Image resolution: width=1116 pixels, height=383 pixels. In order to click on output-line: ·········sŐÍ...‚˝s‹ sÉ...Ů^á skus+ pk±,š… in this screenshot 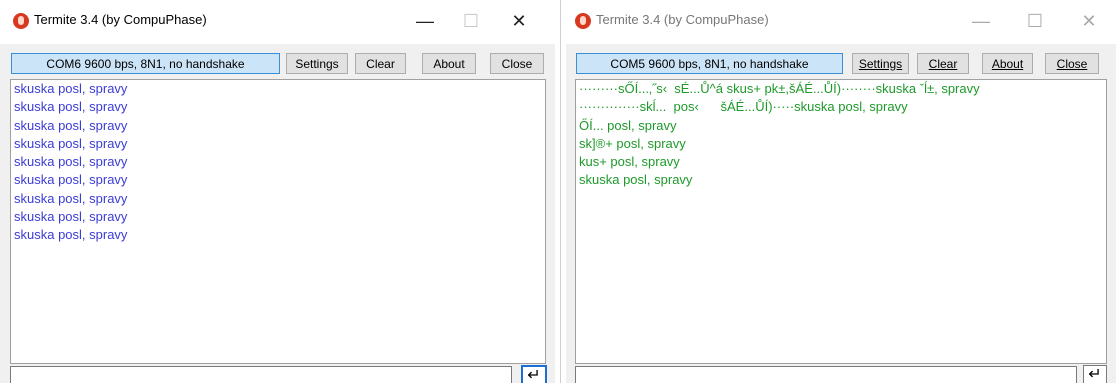, I will do `click(779, 88)`.